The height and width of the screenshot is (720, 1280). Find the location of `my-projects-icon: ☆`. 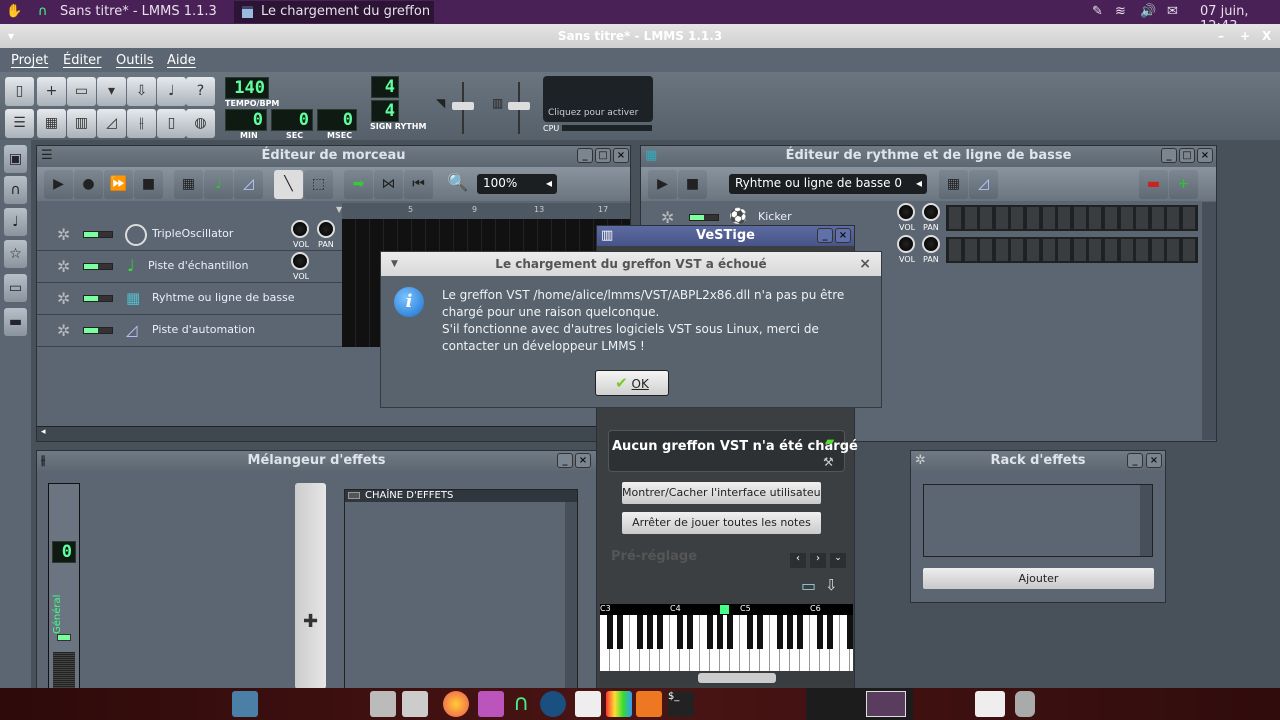

my-projects-icon: ☆ is located at coordinates (15, 254).